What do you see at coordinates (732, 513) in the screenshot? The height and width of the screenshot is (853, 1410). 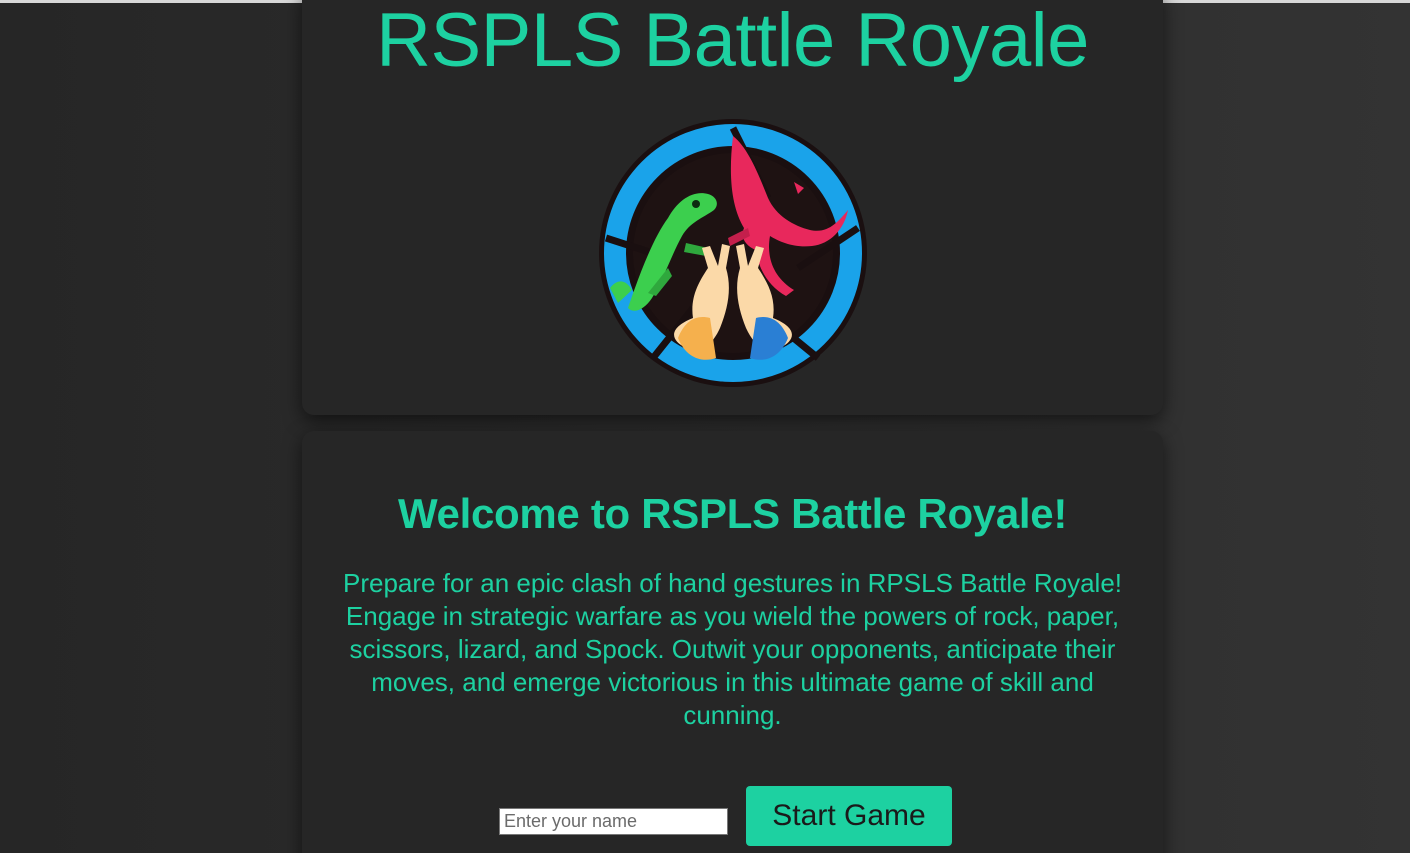 I see `welcome-heading: Welcome to RSPLS Battle Royale!` at bounding box center [732, 513].